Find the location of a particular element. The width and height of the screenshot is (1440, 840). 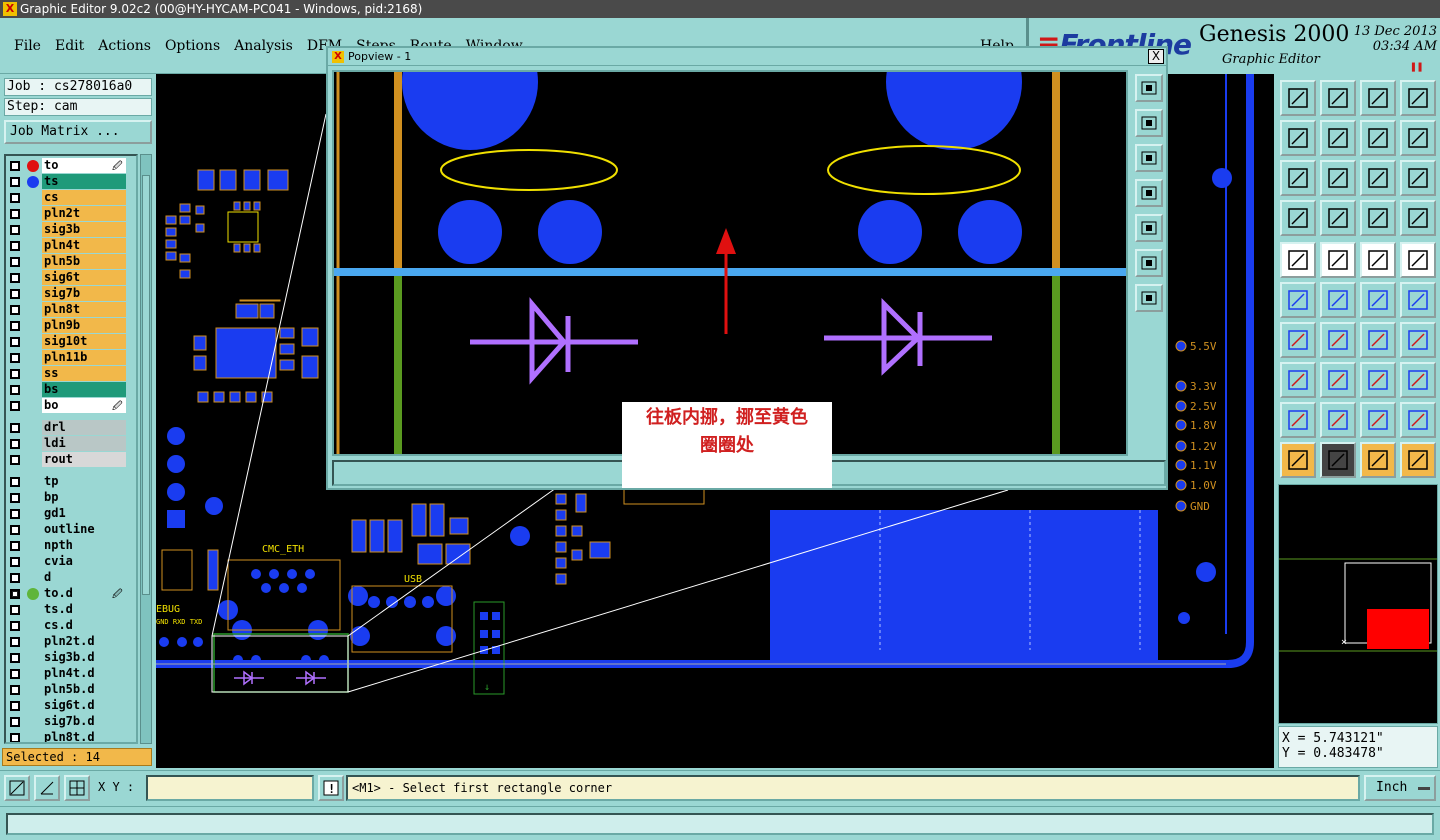

layer-row-bo: bo 🖉 is located at coordinates (71, 406).